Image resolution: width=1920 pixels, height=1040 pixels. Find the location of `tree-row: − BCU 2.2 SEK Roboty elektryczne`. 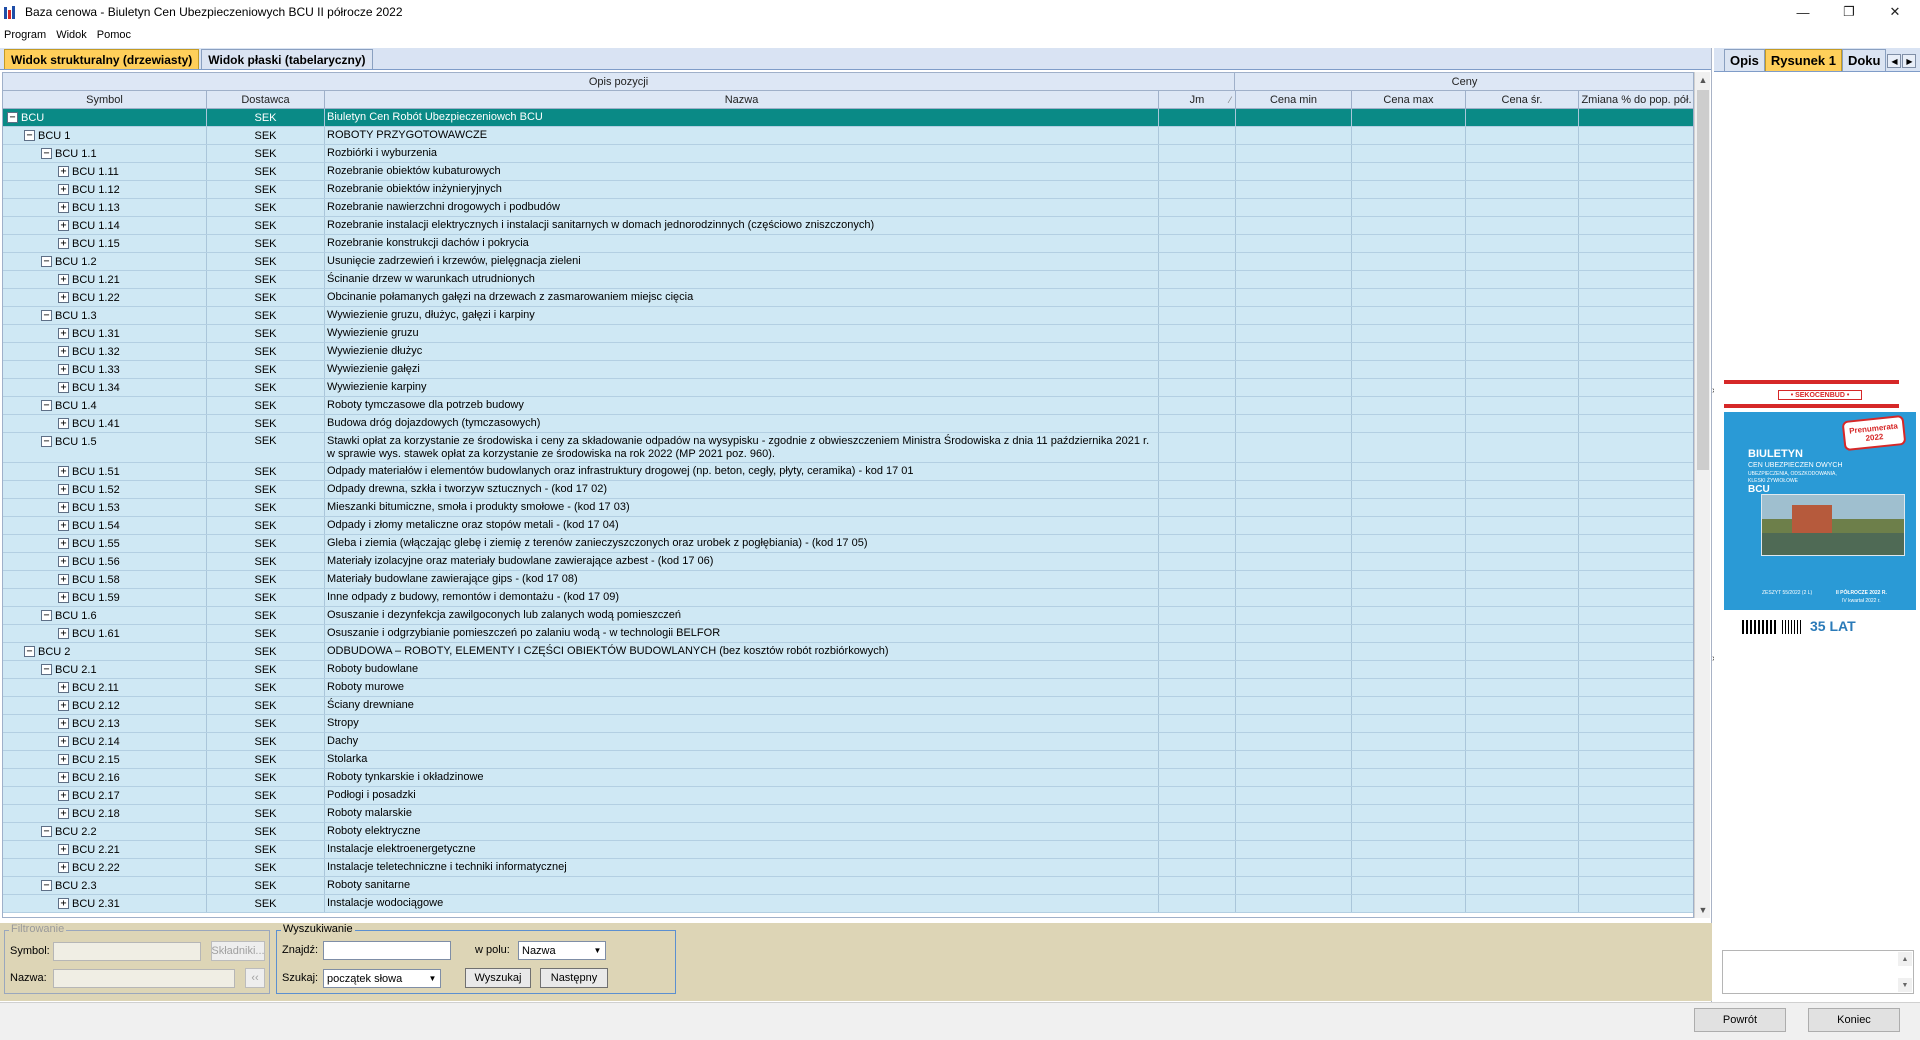

tree-row: − BCU 2.2 SEK Roboty elektryczne is located at coordinates (848, 832).